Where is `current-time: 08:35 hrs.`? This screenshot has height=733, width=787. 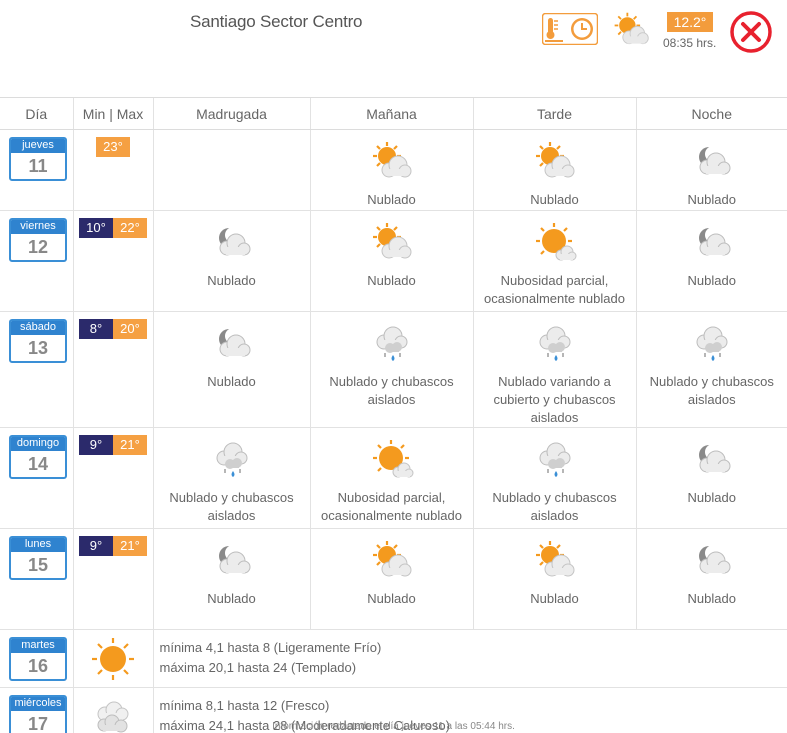 current-time: 08:35 hrs. is located at coordinates (690, 43).